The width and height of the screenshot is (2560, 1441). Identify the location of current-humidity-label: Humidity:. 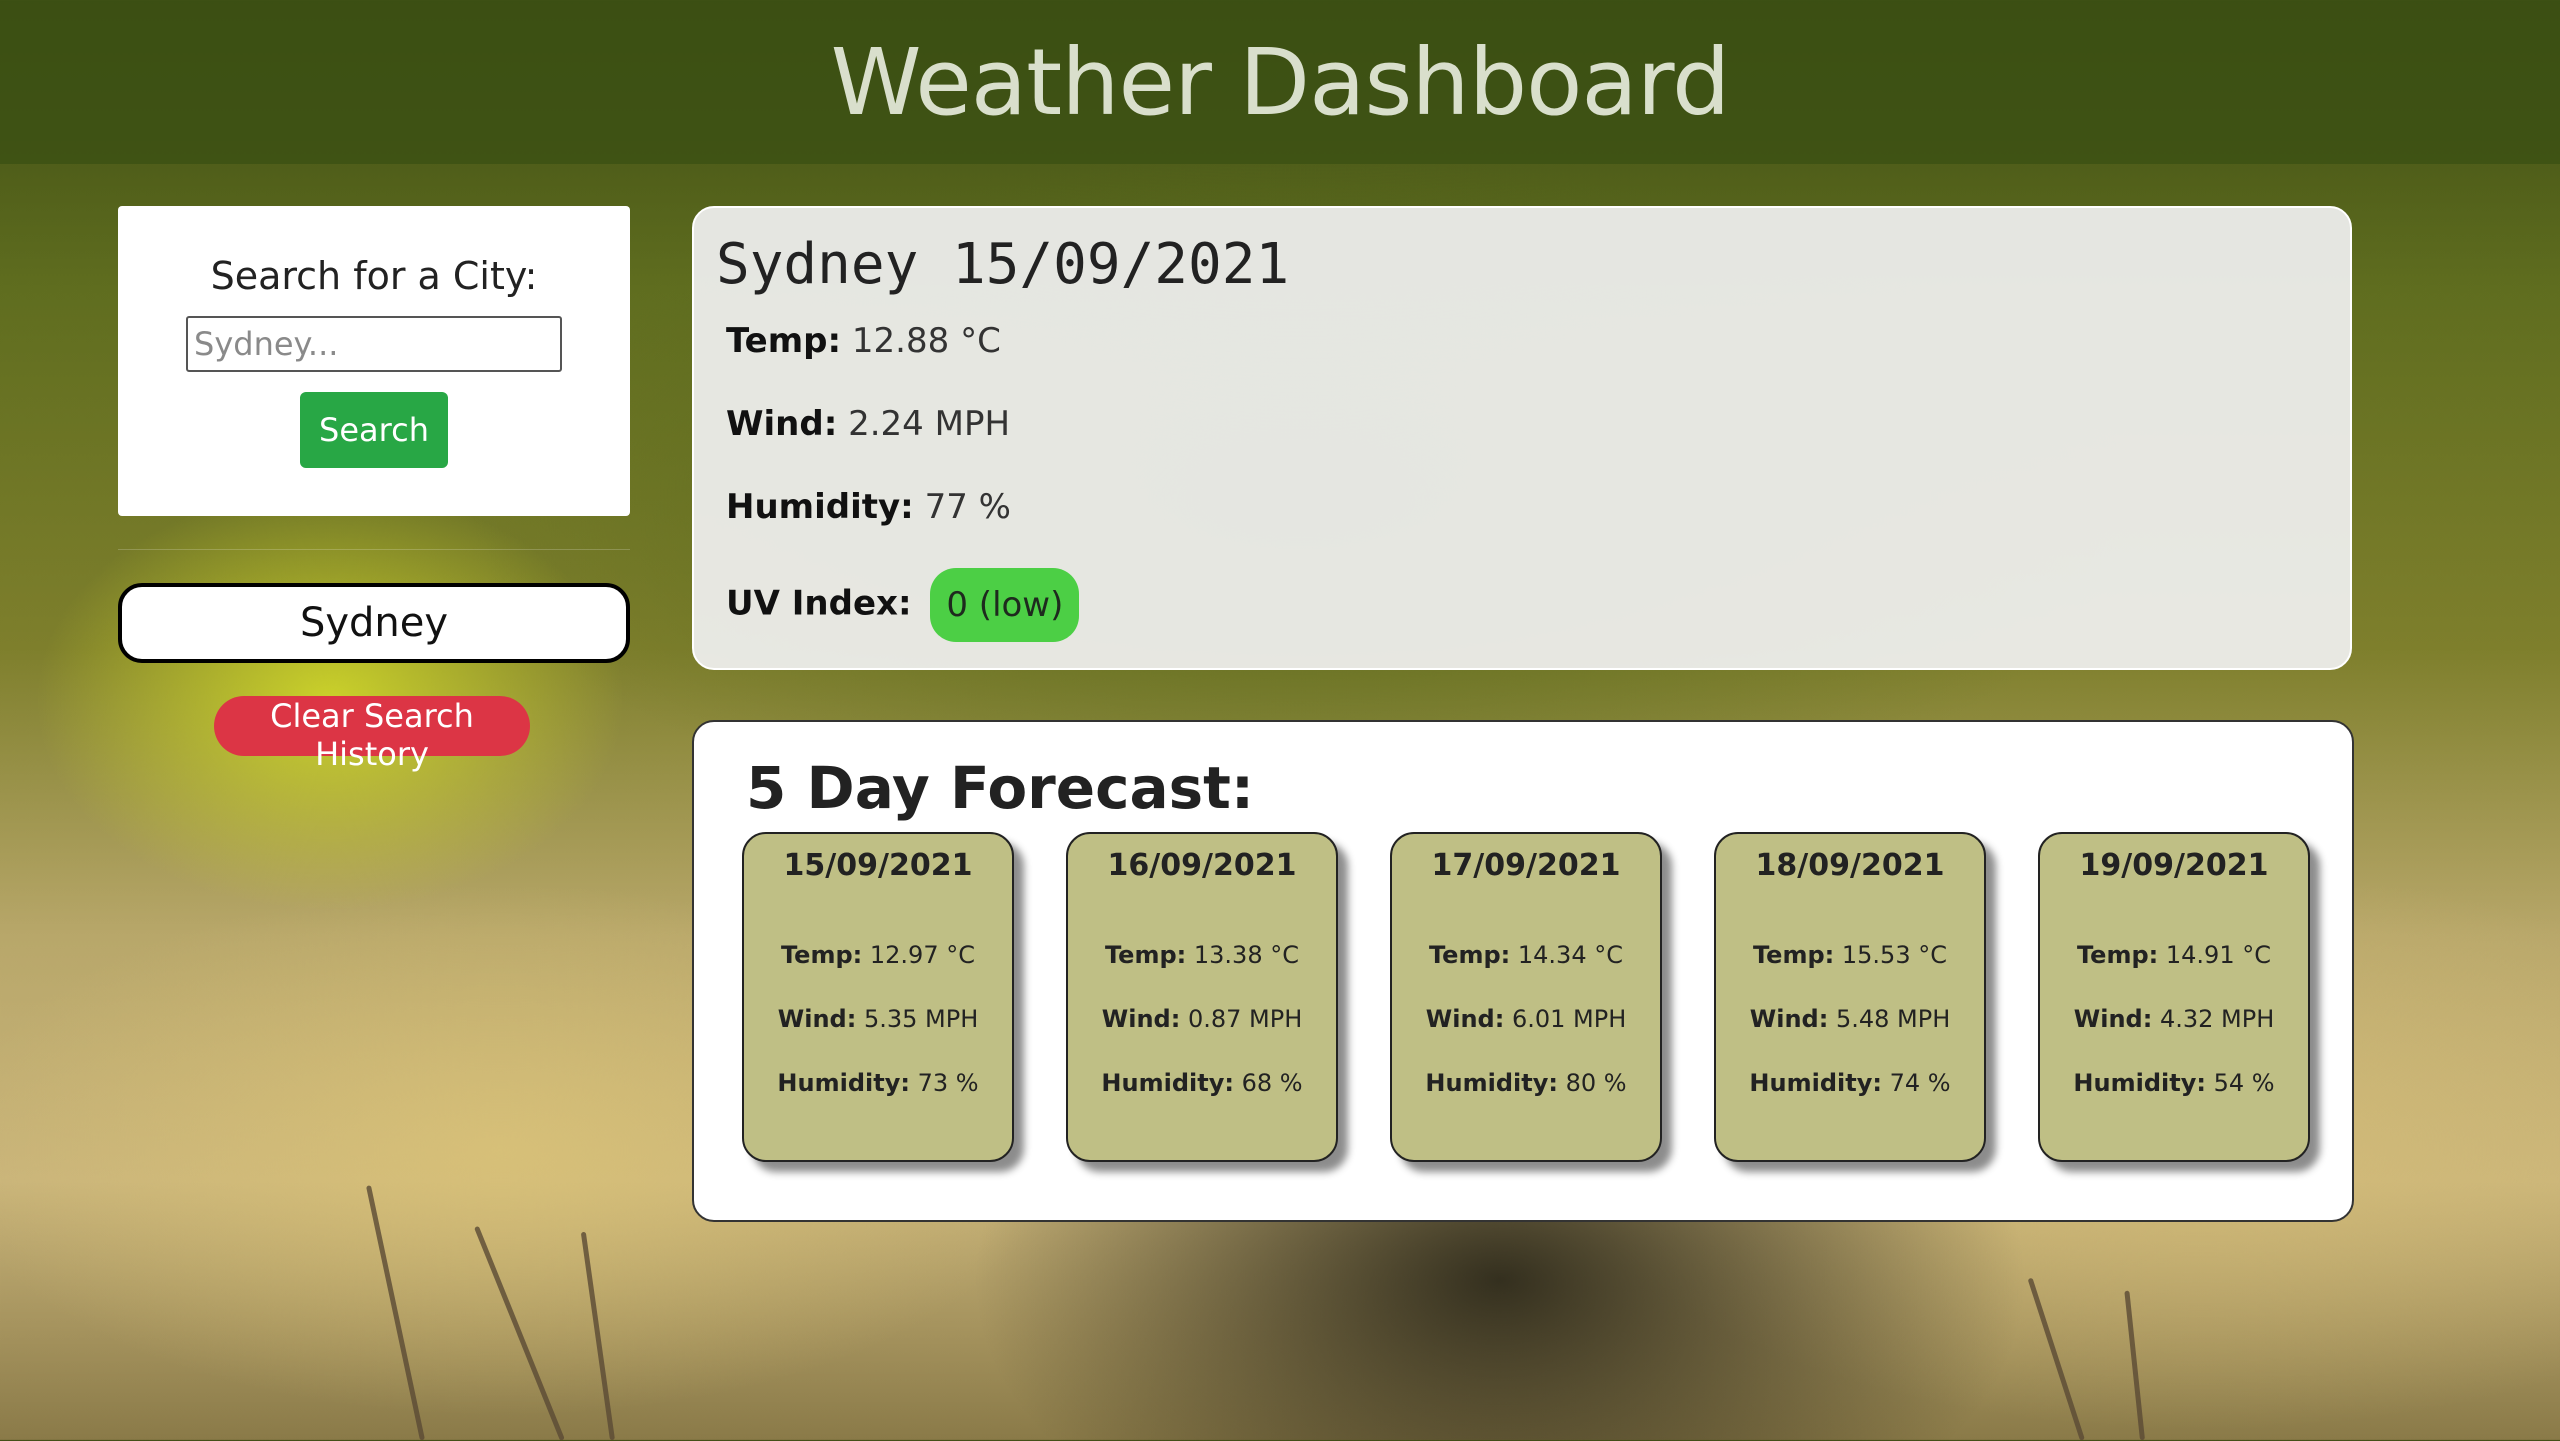
(820, 507).